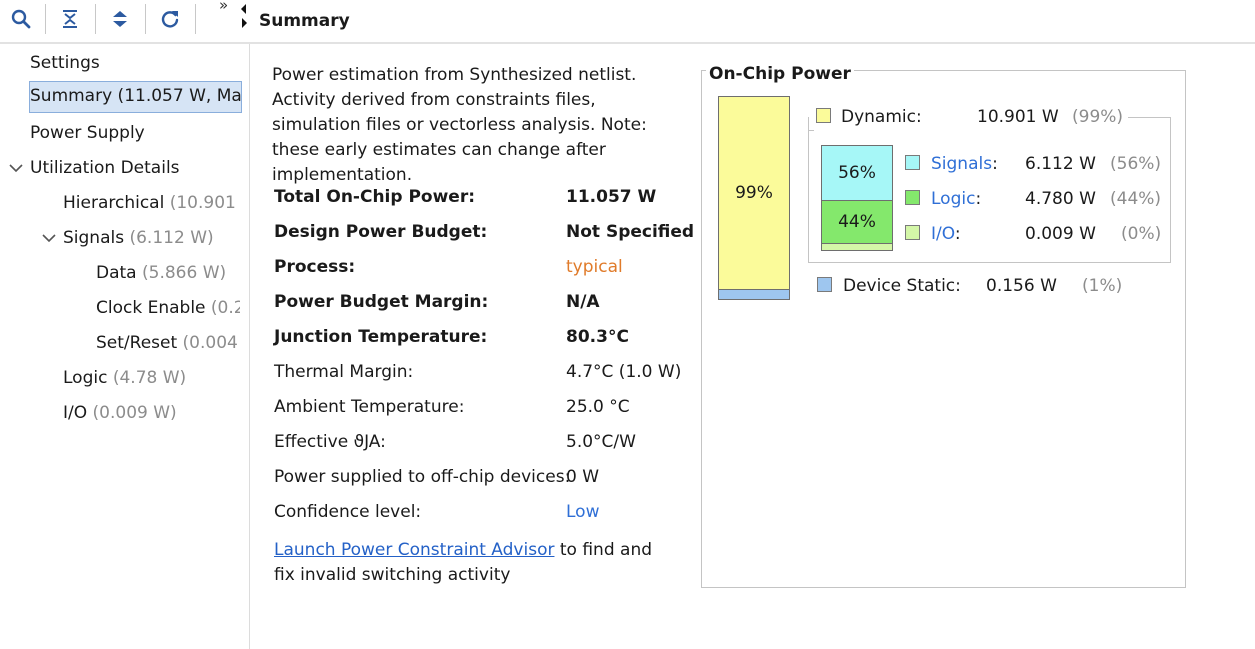  I want to click on tree-item-value: (6.112 W), so click(171, 238).